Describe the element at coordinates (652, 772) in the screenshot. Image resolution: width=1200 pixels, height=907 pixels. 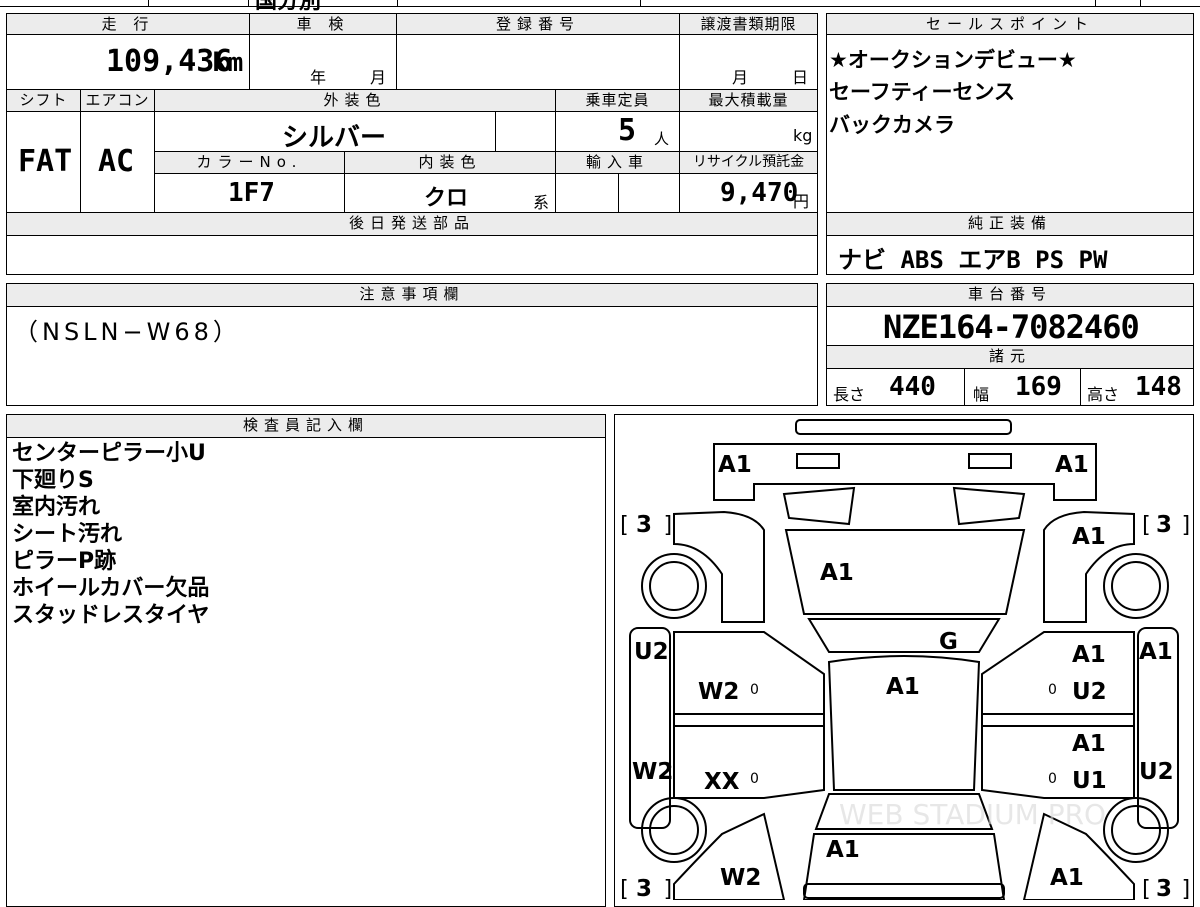
I see `damage-rear-left-door-outer: W2` at that location.